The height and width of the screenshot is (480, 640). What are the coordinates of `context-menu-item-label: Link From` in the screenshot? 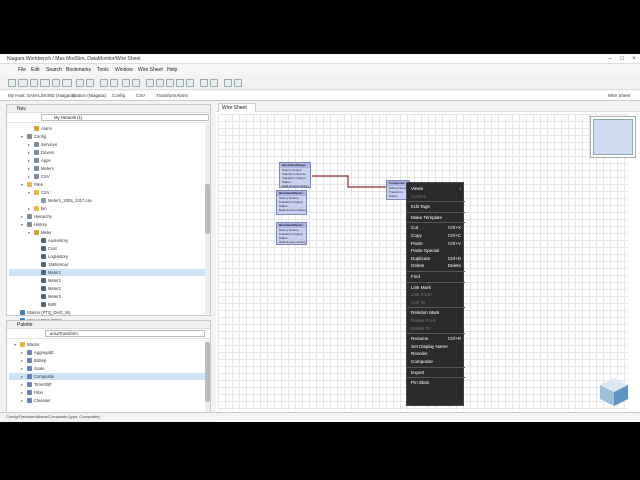 It's located at (421, 295).